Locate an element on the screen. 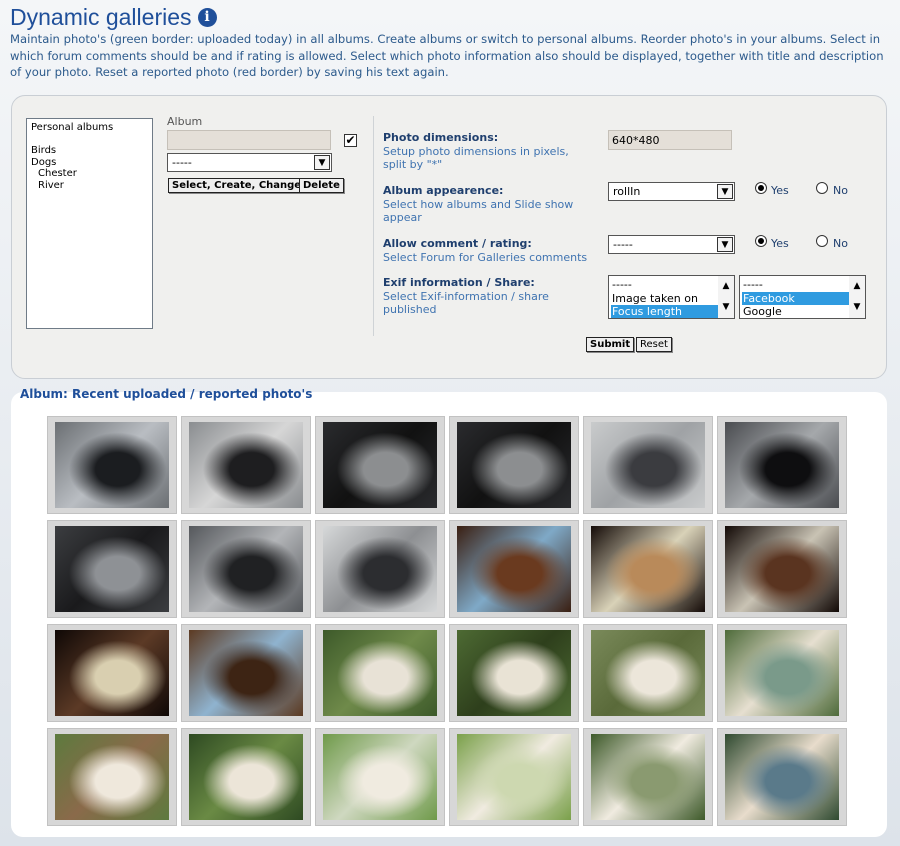  appearance-no-radio is located at coordinates (822, 188).